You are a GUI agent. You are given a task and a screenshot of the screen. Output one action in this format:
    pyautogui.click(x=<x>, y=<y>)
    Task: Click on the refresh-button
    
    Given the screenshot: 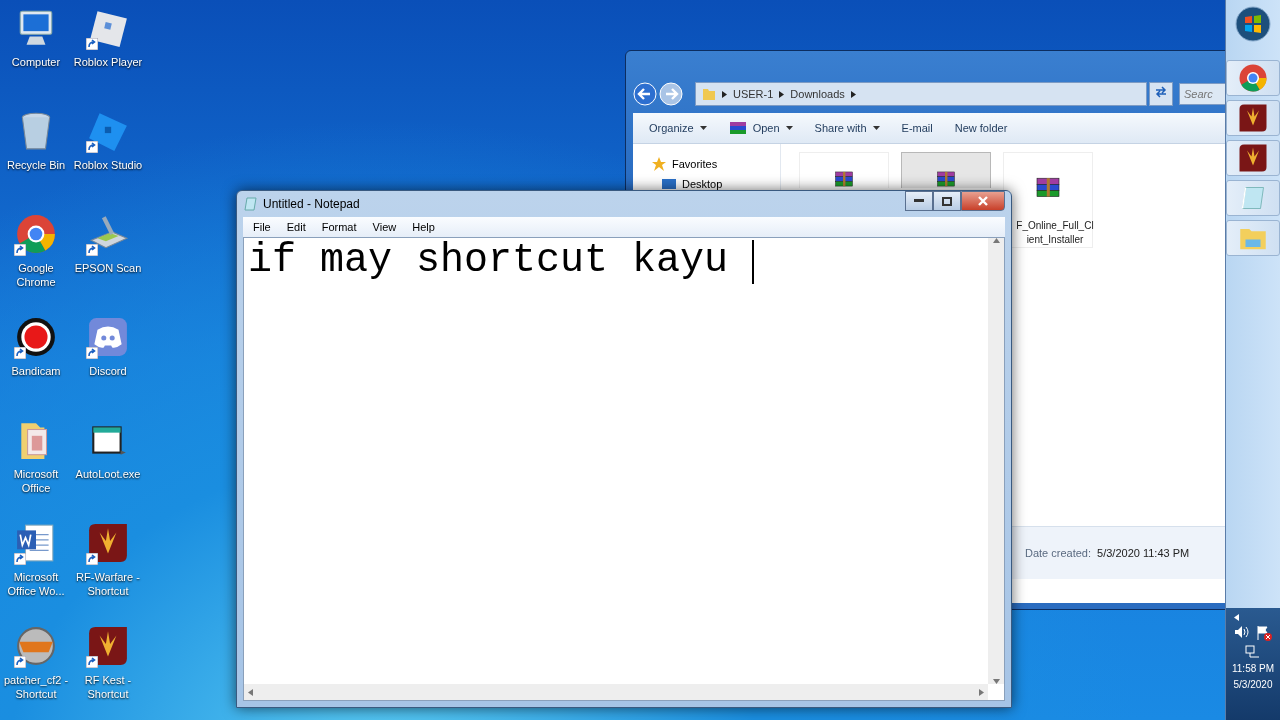 What is the action you would take?
    pyautogui.click(x=1161, y=94)
    